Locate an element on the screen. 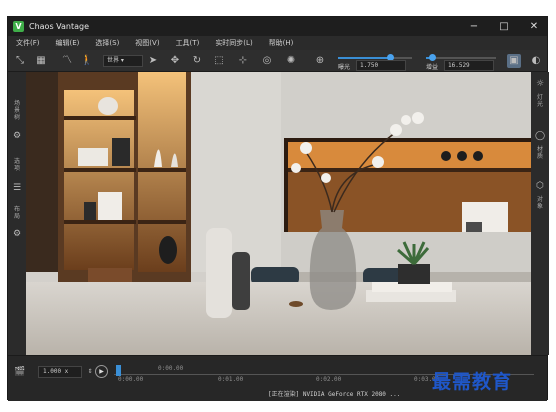  render-mode-icon: ▦ is located at coordinates (41, 61).